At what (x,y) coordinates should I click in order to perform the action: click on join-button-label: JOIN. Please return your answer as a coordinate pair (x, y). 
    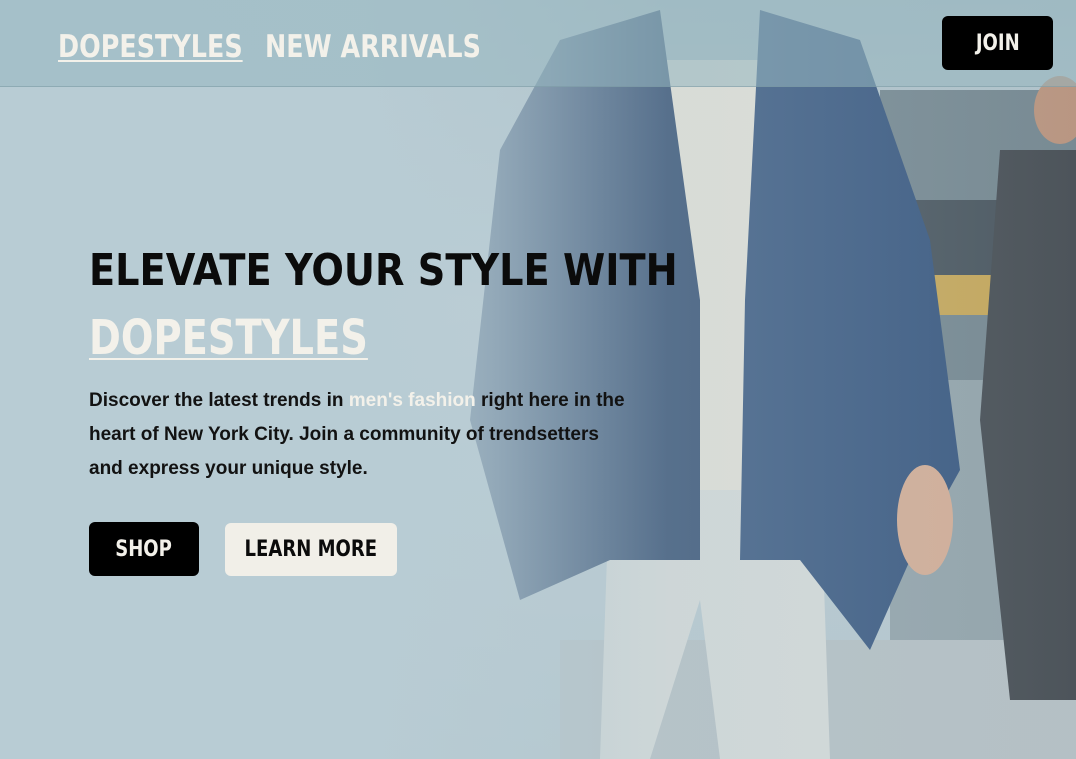
    Looking at the image, I should click on (997, 43).